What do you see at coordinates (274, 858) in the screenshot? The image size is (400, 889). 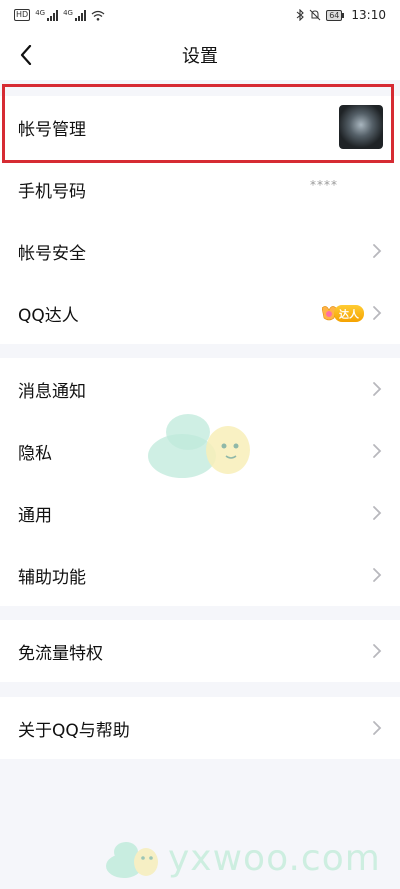 I see `watermark-text: yxwoo.com` at bounding box center [274, 858].